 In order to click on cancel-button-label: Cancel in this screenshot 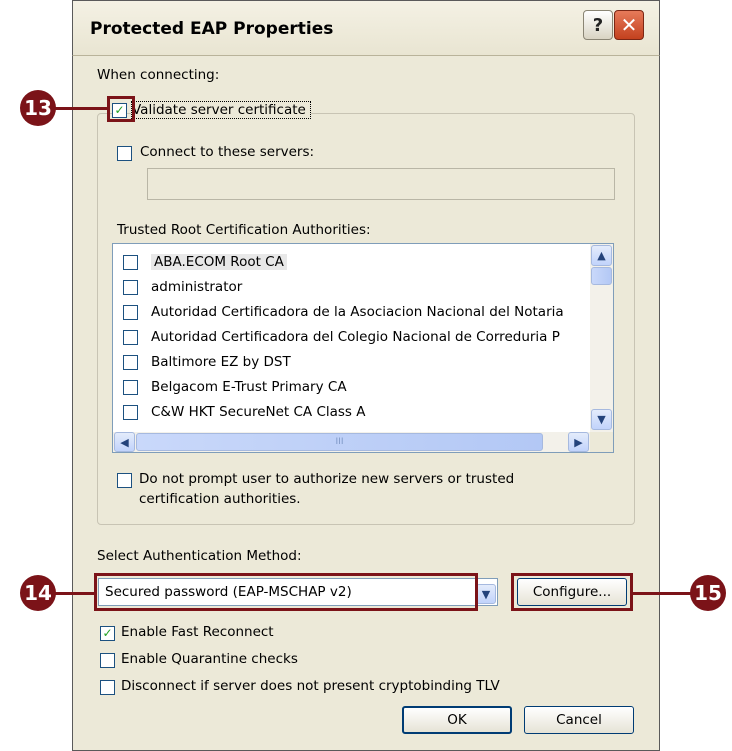, I will do `click(579, 720)`.